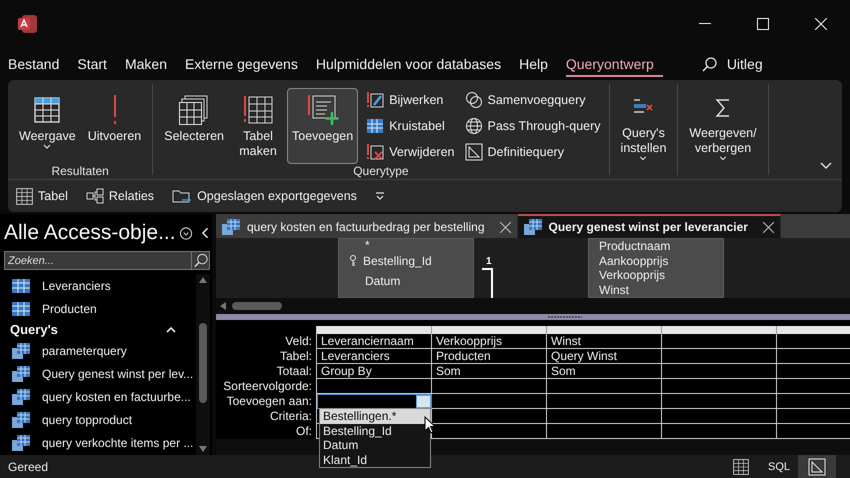 This screenshot has height=478, width=850. What do you see at coordinates (532, 152) in the screenshot?
I see `ribbon-button: Definitiequery` at bounding box center [532, 152].